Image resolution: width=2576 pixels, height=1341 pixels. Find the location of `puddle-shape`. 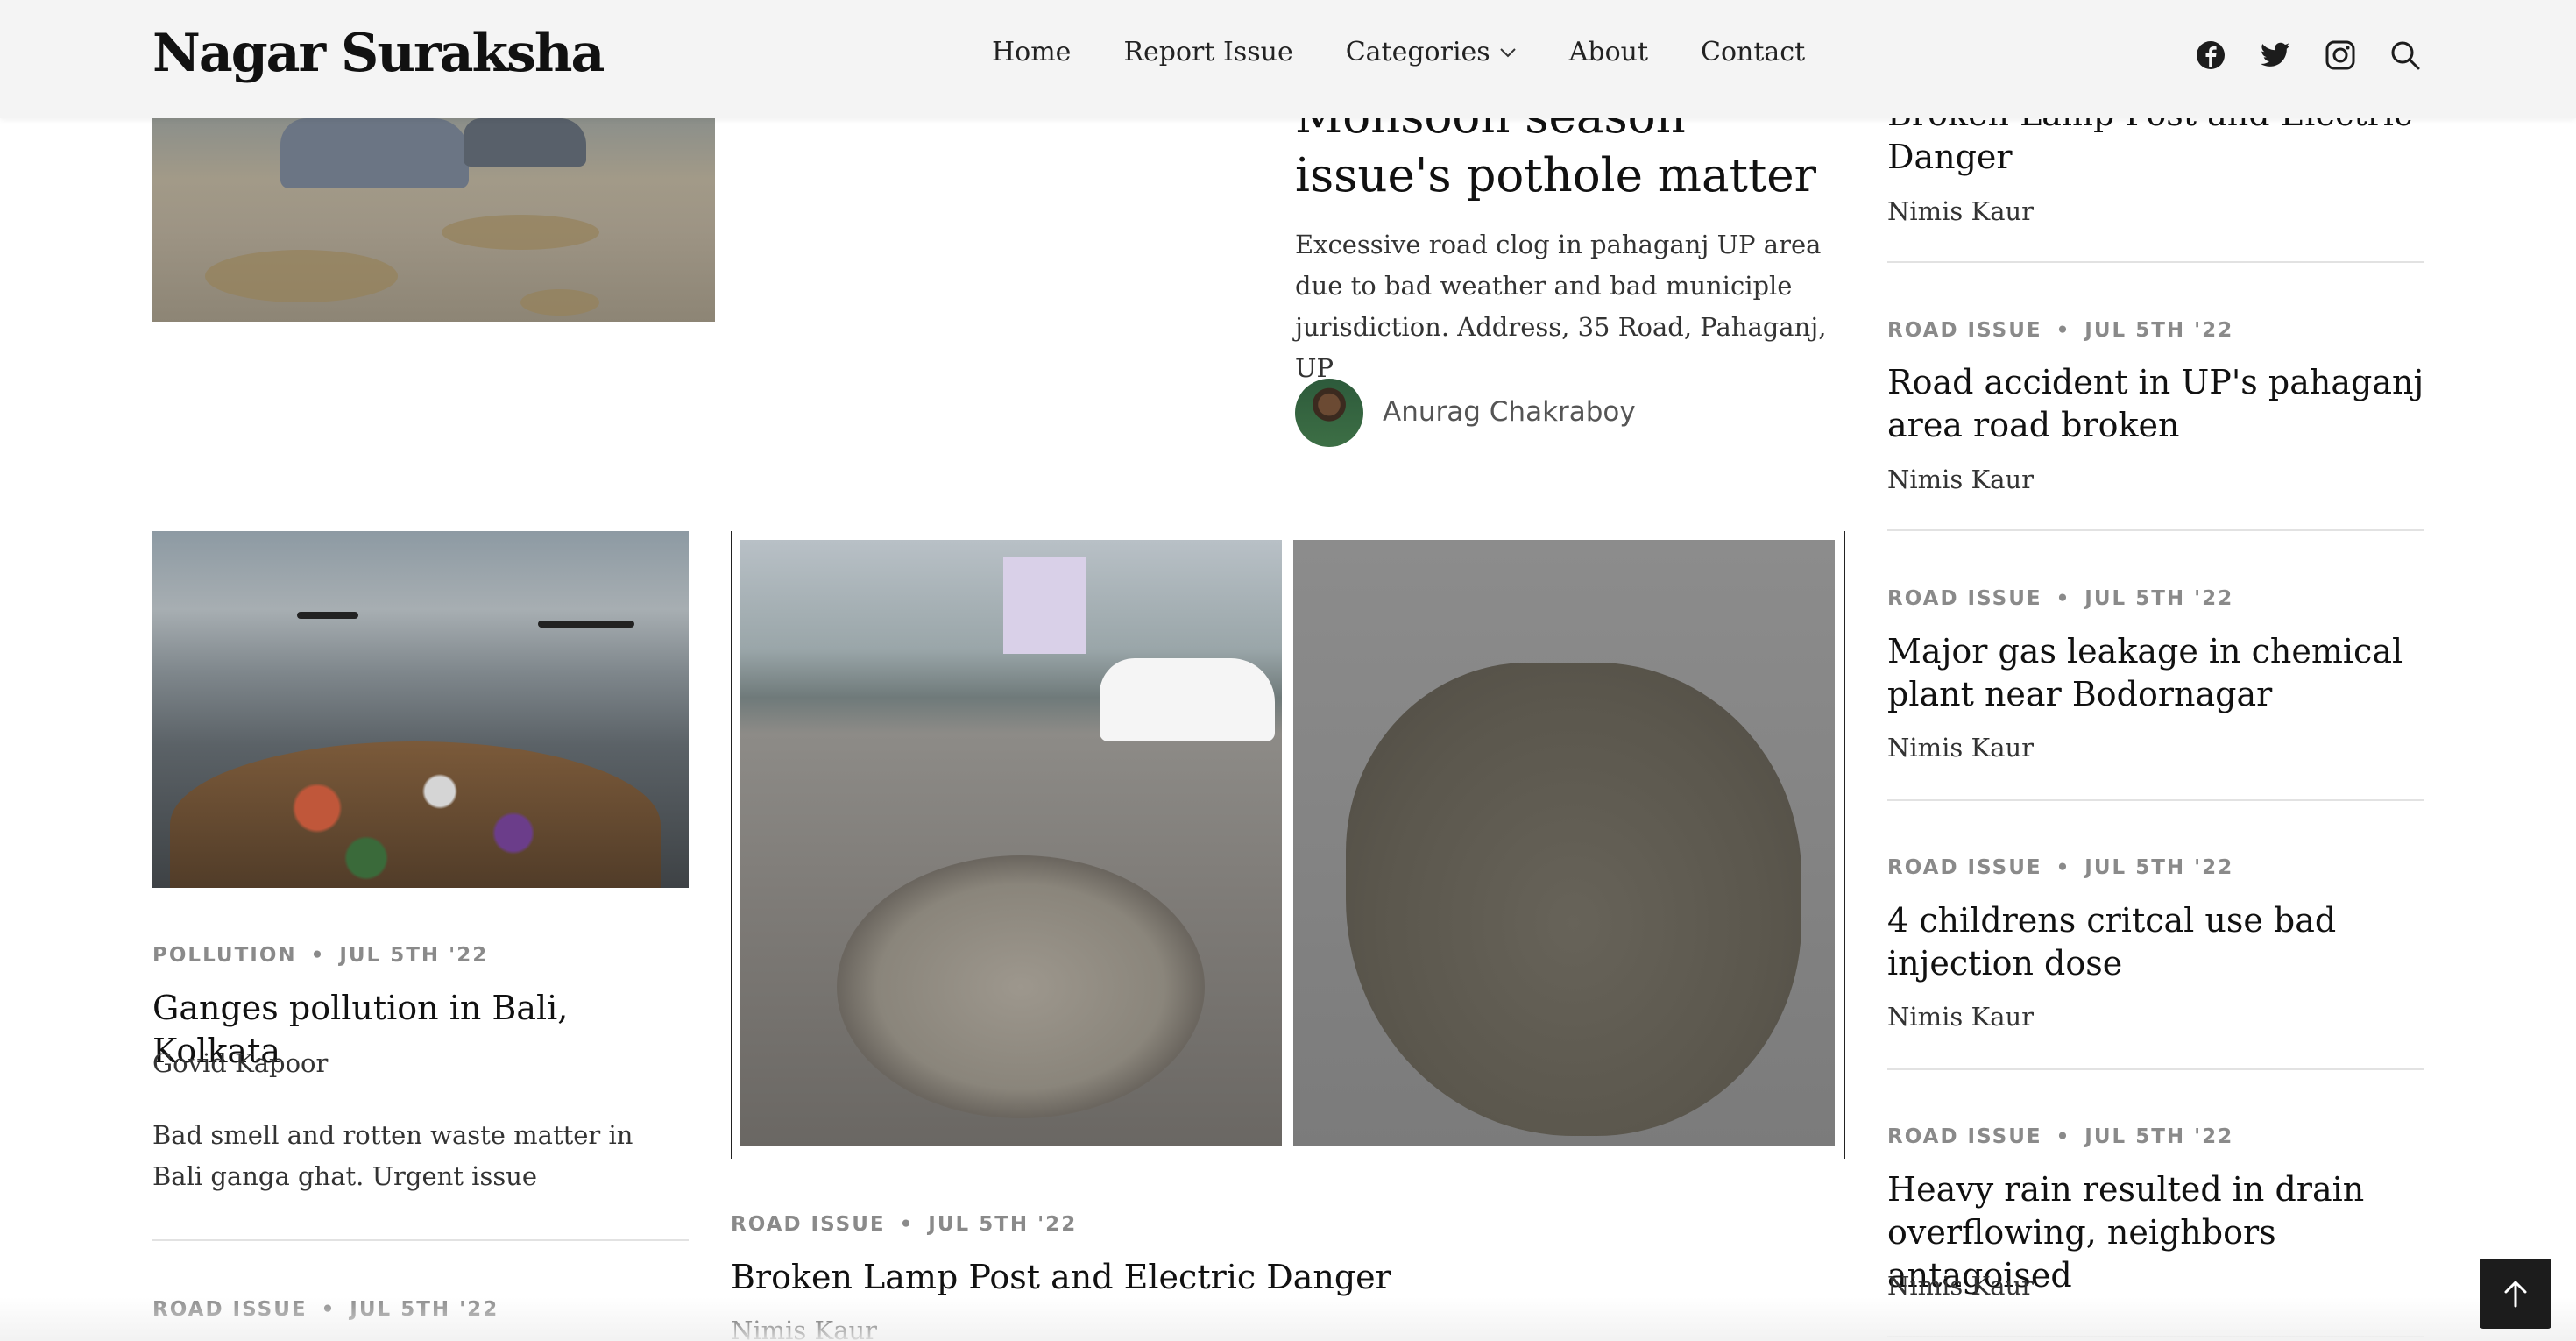

puddle-shape is located at coordinates (301, 276).